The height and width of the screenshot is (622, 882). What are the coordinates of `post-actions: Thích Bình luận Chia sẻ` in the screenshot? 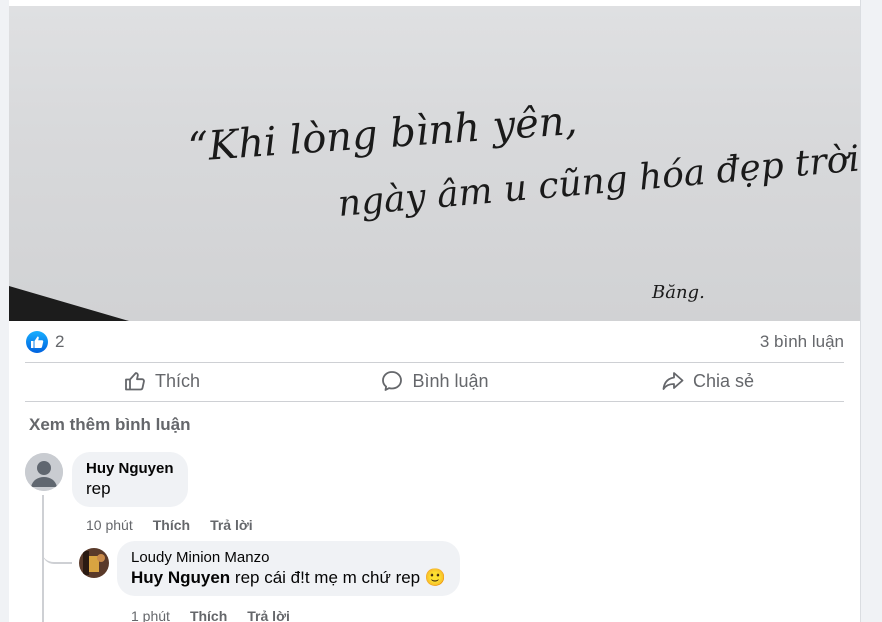 It's located at (434, 381).